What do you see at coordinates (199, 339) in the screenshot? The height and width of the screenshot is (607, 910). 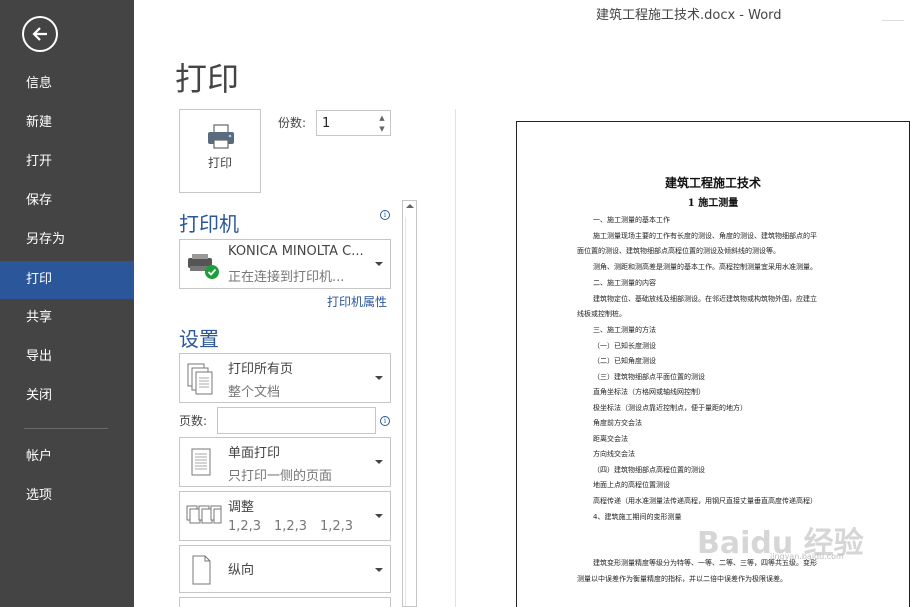 I see `settings-section-title: 设置` at bounding box center [199, 339].